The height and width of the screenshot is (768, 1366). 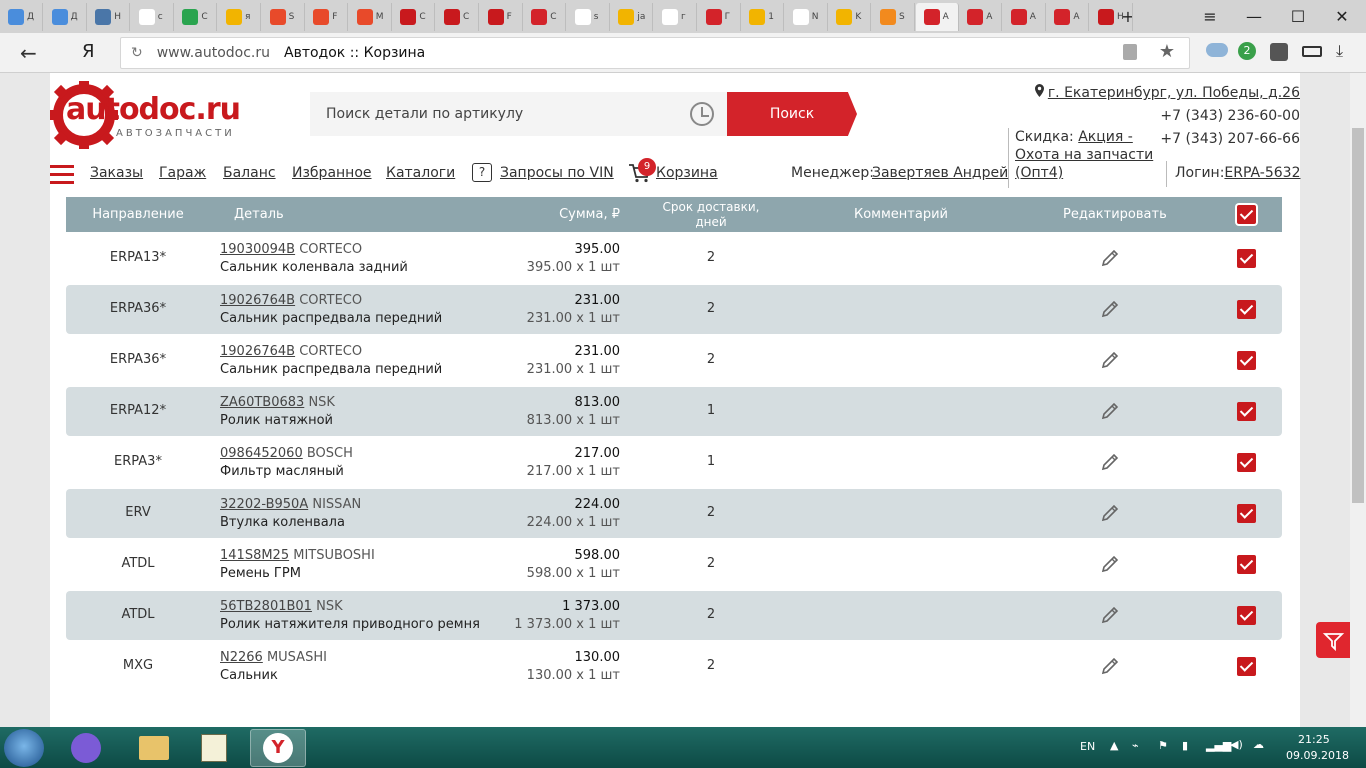 I want to click on flag-icon: ⚑, so click(x=1163, y=745).